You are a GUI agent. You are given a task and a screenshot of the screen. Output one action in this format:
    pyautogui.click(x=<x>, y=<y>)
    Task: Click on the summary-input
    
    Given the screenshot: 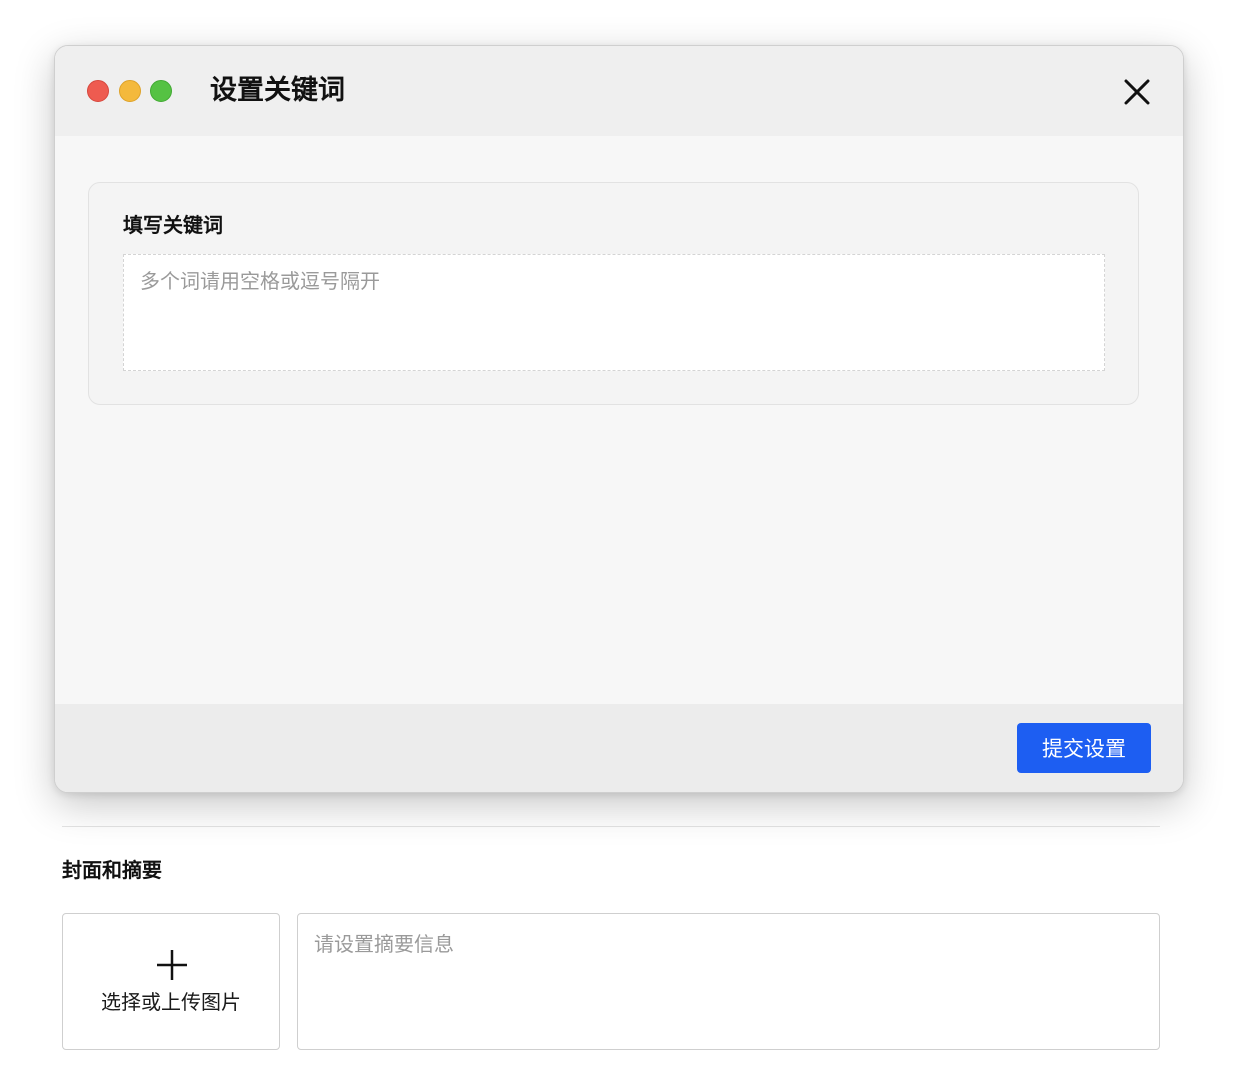 What is the action you would take?
    pyautogui.click(x=728, y=981)
    